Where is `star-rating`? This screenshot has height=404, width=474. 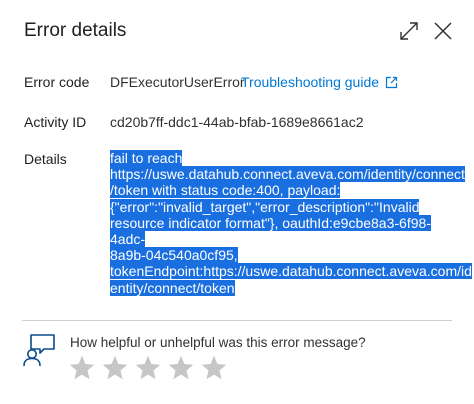 star-rating is located at coordinates (148, 368).